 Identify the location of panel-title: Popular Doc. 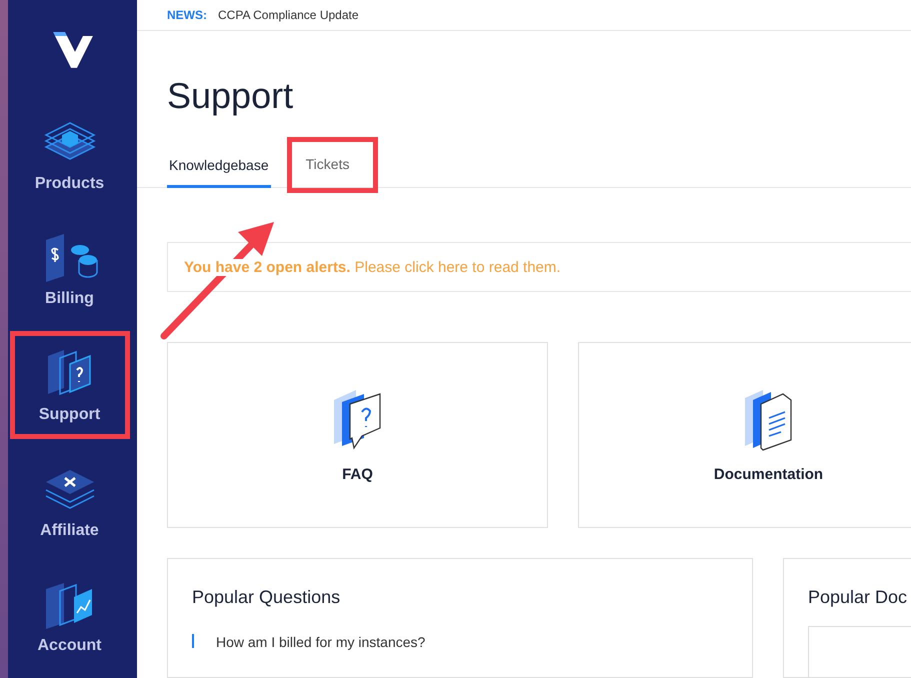
(858, 597).